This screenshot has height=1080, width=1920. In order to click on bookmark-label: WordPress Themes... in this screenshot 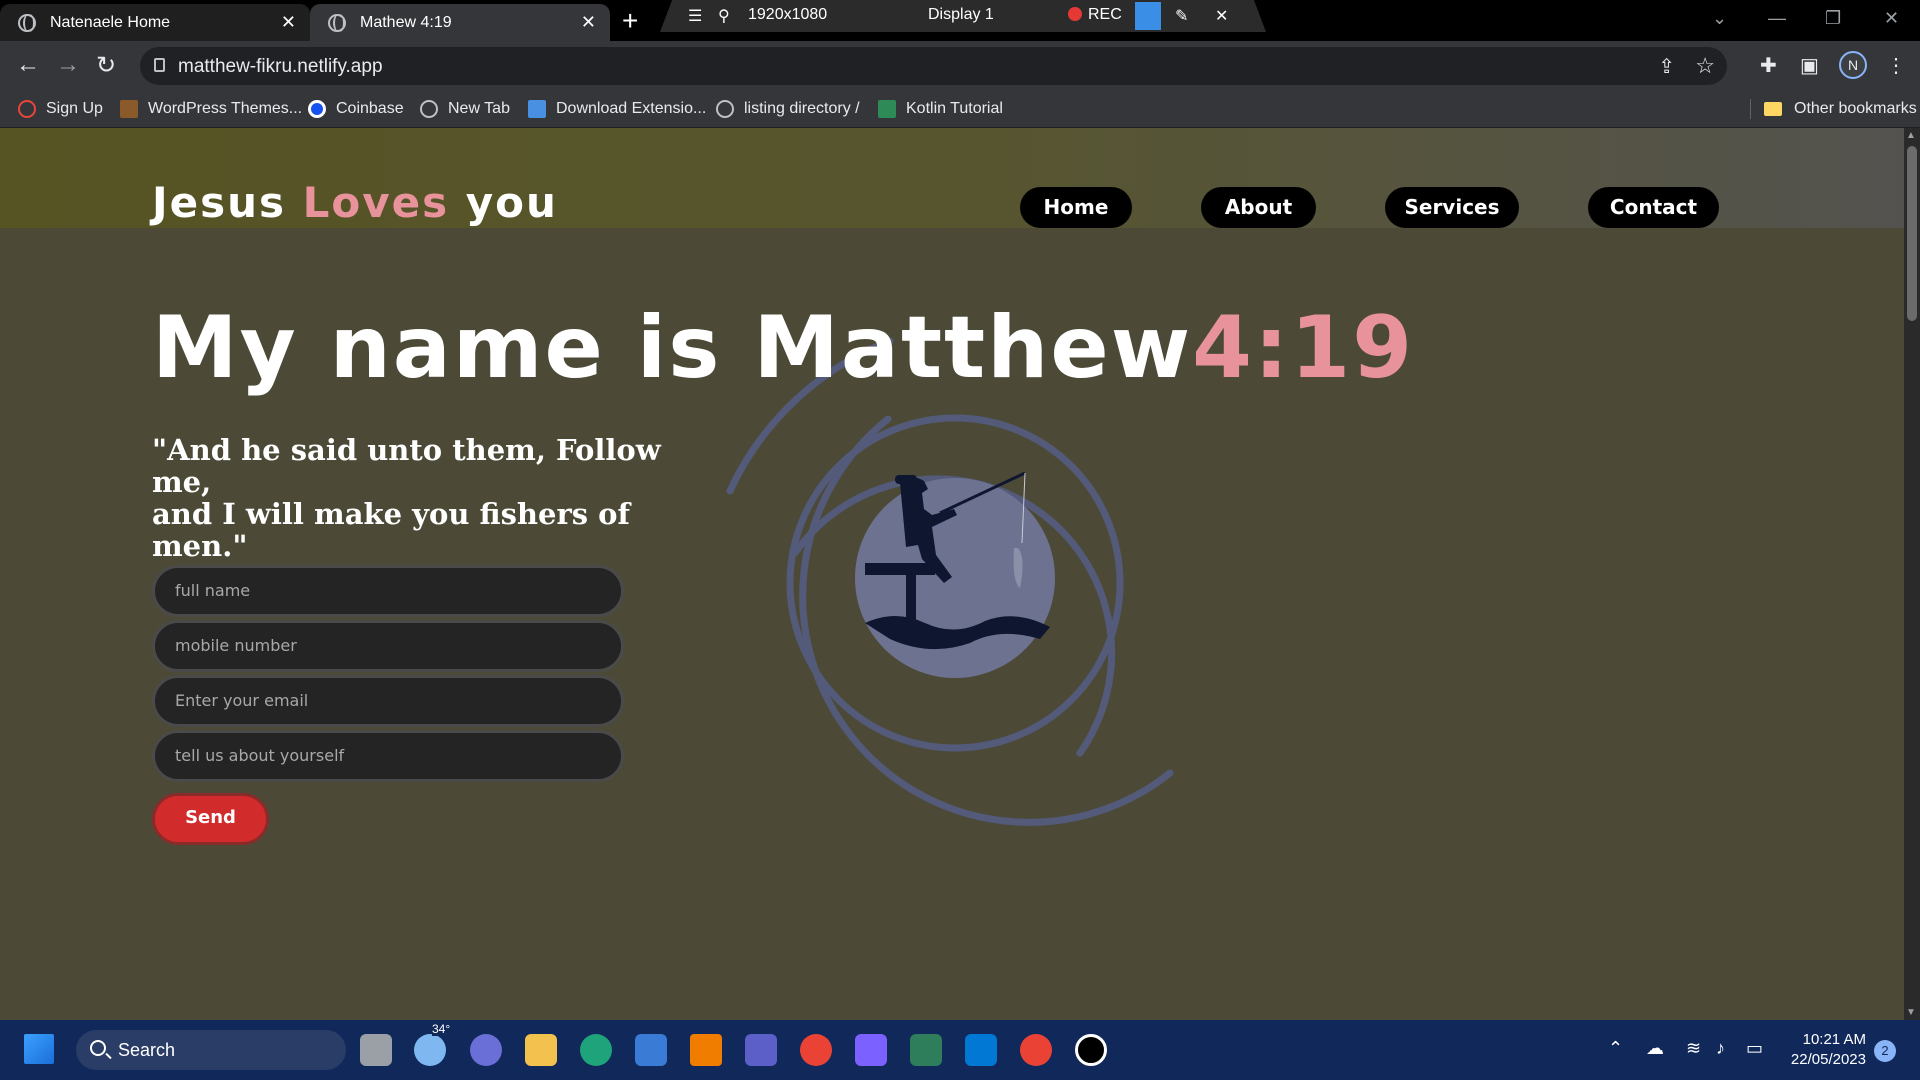, I will do `click(225, 108)`.